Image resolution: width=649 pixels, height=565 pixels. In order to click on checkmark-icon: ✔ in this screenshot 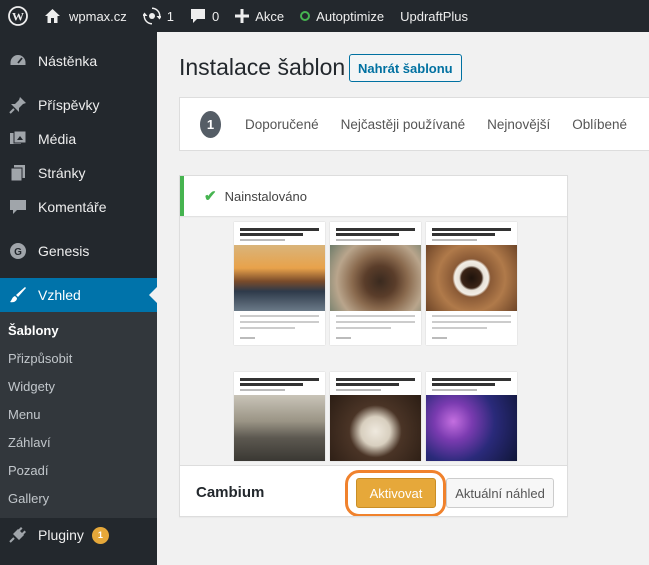, I will do `click(210, 196)`.